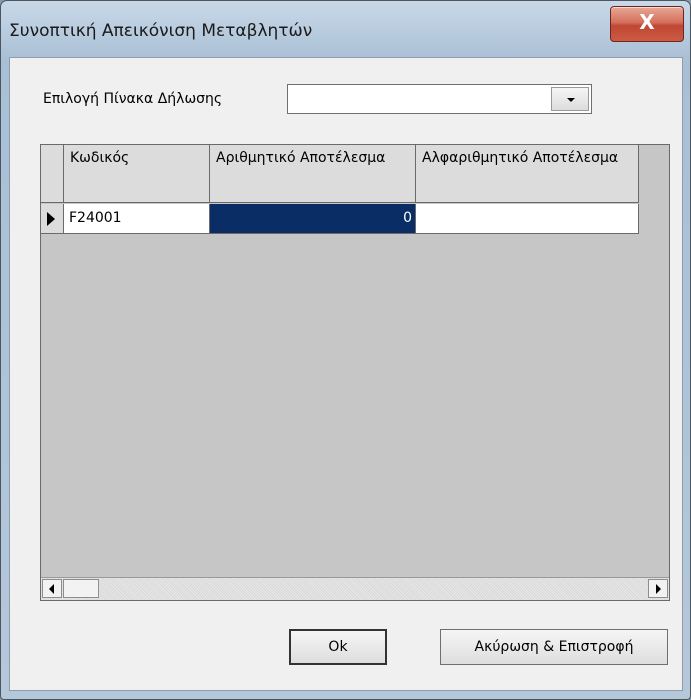 Image resolution: width=691 pixels, height=700 pixels. I want to click on scroll-left-button, so click(52, 588).